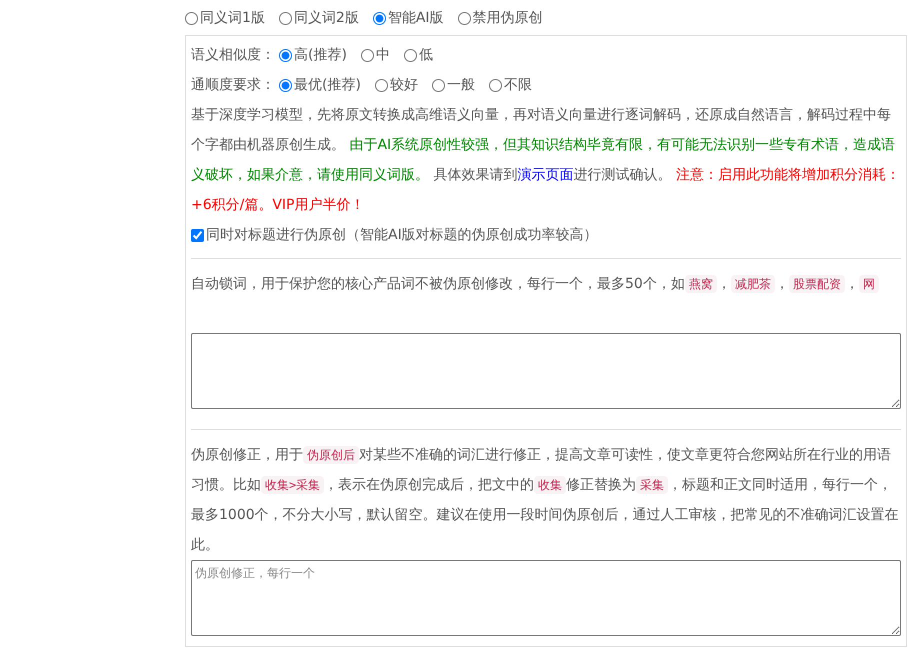 This screenshot has width=911, height=658. Describe the element at coordinates (404, 85) in the screenshot. I see `radio-label: 较好` at that location.